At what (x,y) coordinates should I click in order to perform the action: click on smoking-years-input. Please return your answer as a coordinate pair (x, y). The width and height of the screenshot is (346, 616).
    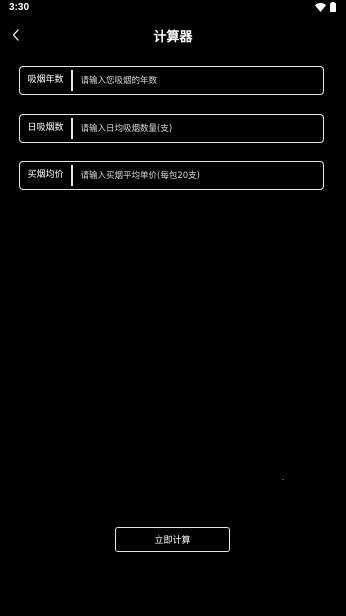
    Looking at the image, I should click on (198, 80).